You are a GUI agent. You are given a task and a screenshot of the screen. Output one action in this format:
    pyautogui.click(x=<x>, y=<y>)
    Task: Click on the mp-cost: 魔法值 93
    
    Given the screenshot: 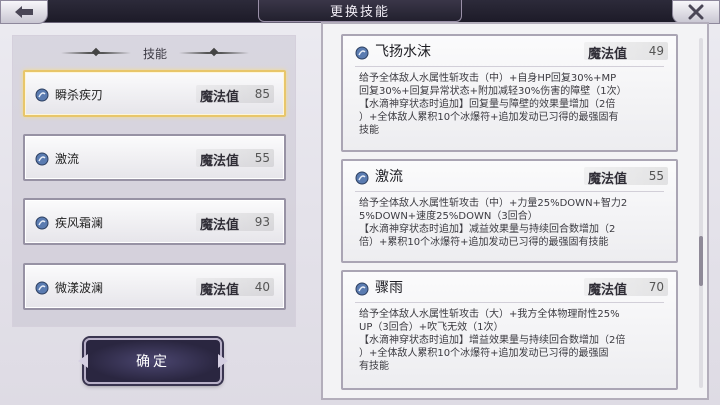 What is the action you would take?
    pyautogui.click(x=235, y=223)
    